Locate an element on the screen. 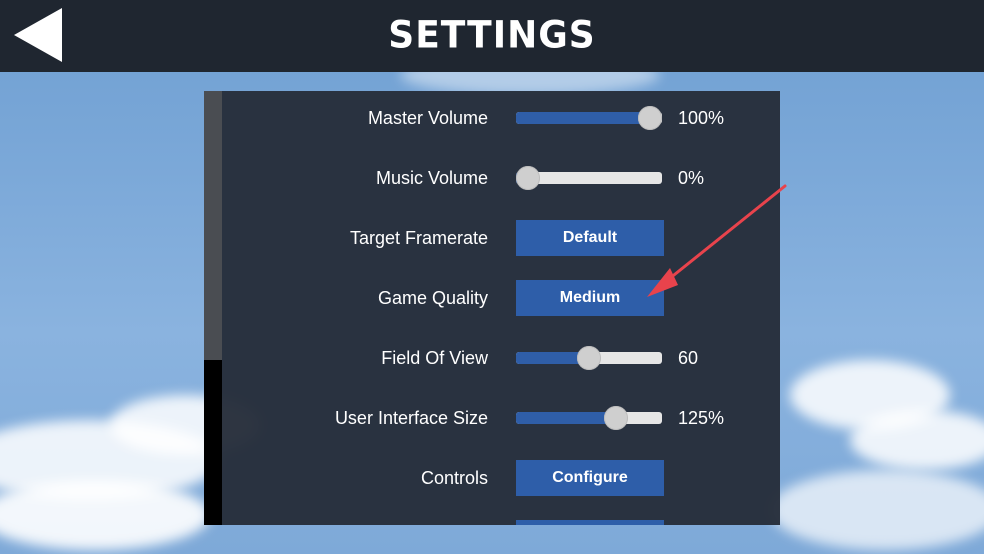  back-button is located at coordinates (38, 35).